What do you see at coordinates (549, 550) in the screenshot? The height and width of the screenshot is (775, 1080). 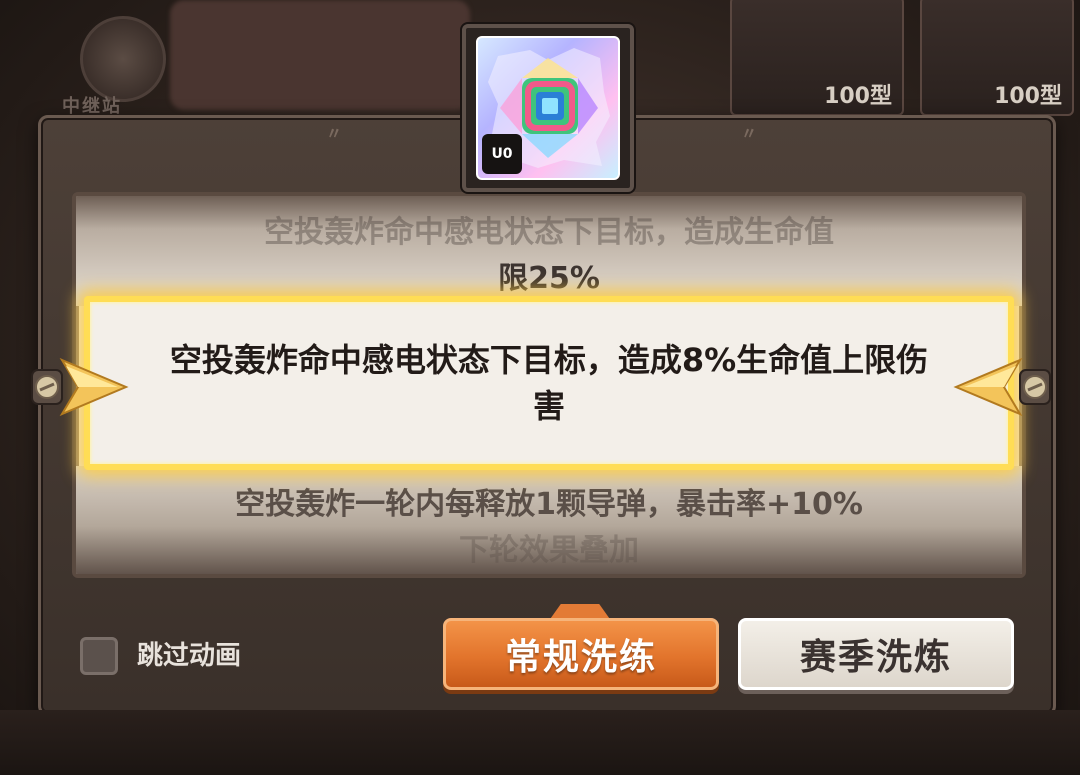 I see `option-next-line2: 下轮效果叠加` at bounding box center [549, 550].